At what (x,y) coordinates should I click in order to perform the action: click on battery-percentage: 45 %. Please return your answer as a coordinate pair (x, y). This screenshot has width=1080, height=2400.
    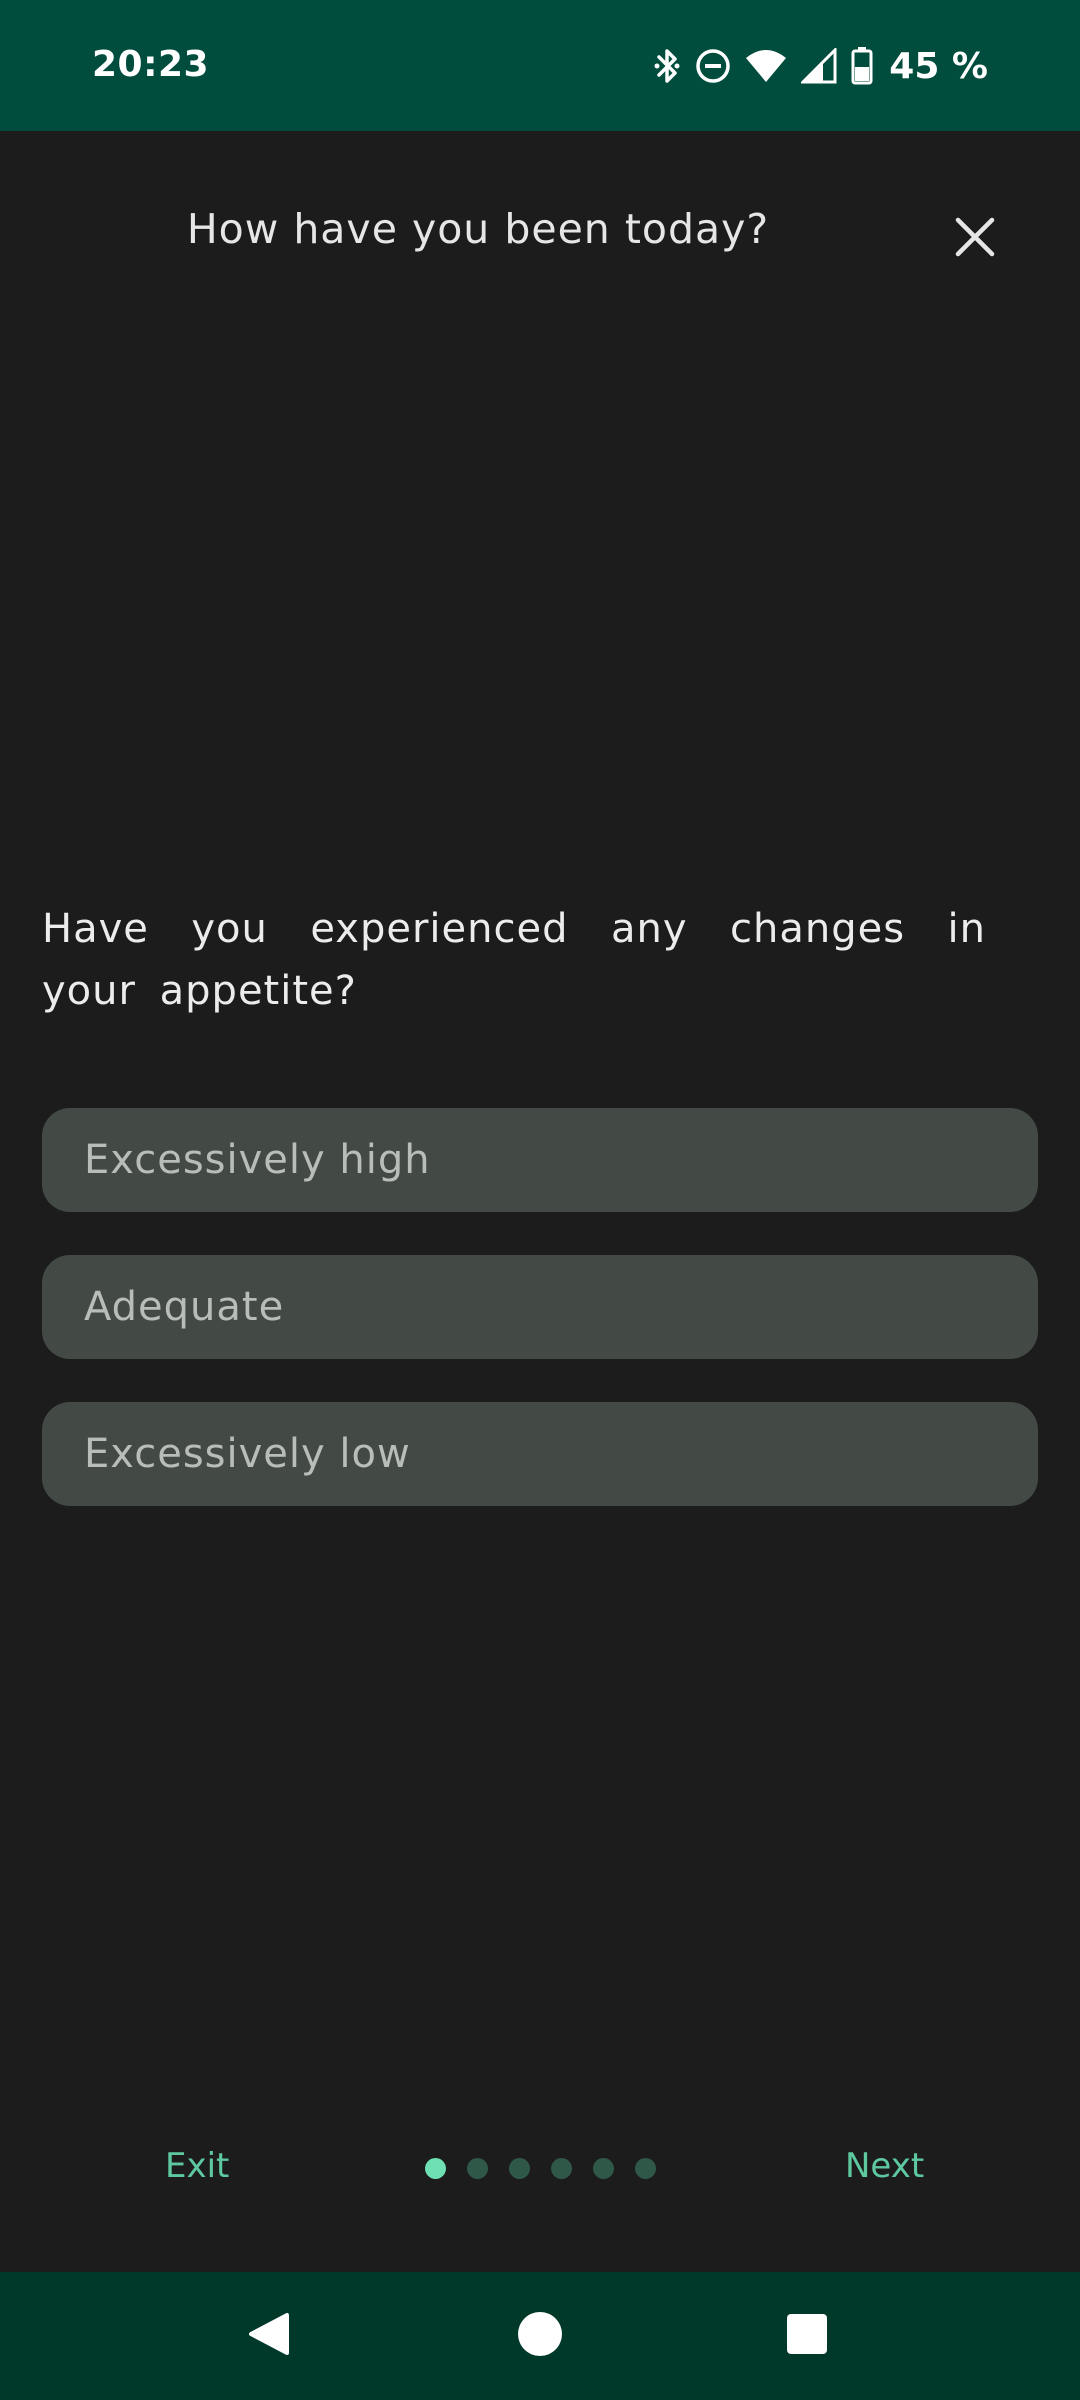
    Looking at the image, I should click on (938, 66).